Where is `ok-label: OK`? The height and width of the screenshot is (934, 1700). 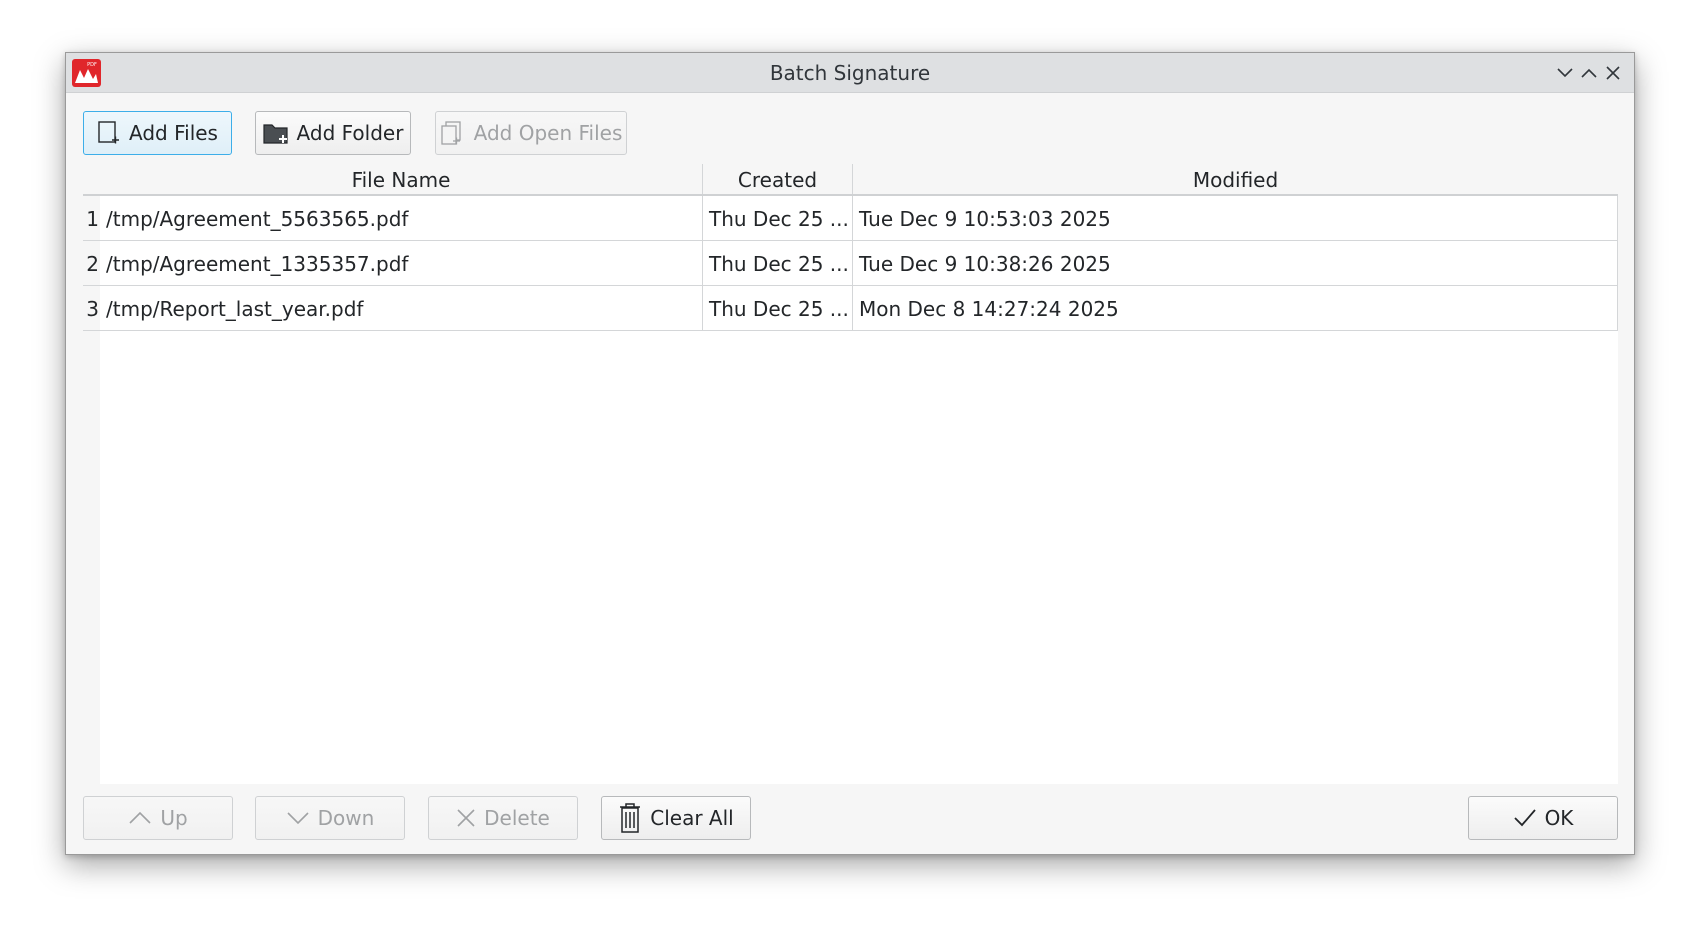
ok-label: OK is located at coordinates (1559, 818).